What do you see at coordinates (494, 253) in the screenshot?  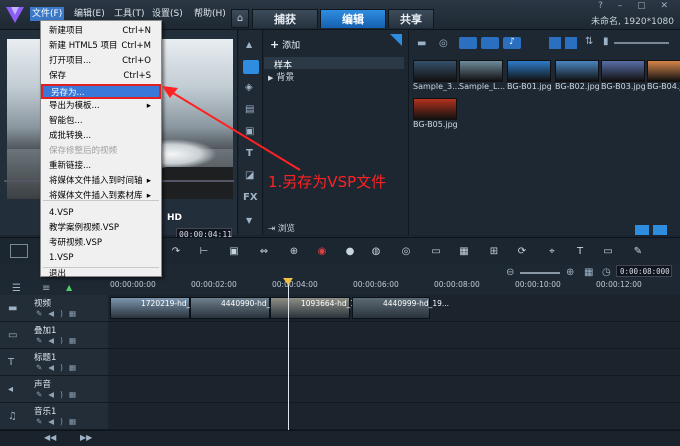 I see `speed-icon: ⊞` at bounding box center [494, 253].